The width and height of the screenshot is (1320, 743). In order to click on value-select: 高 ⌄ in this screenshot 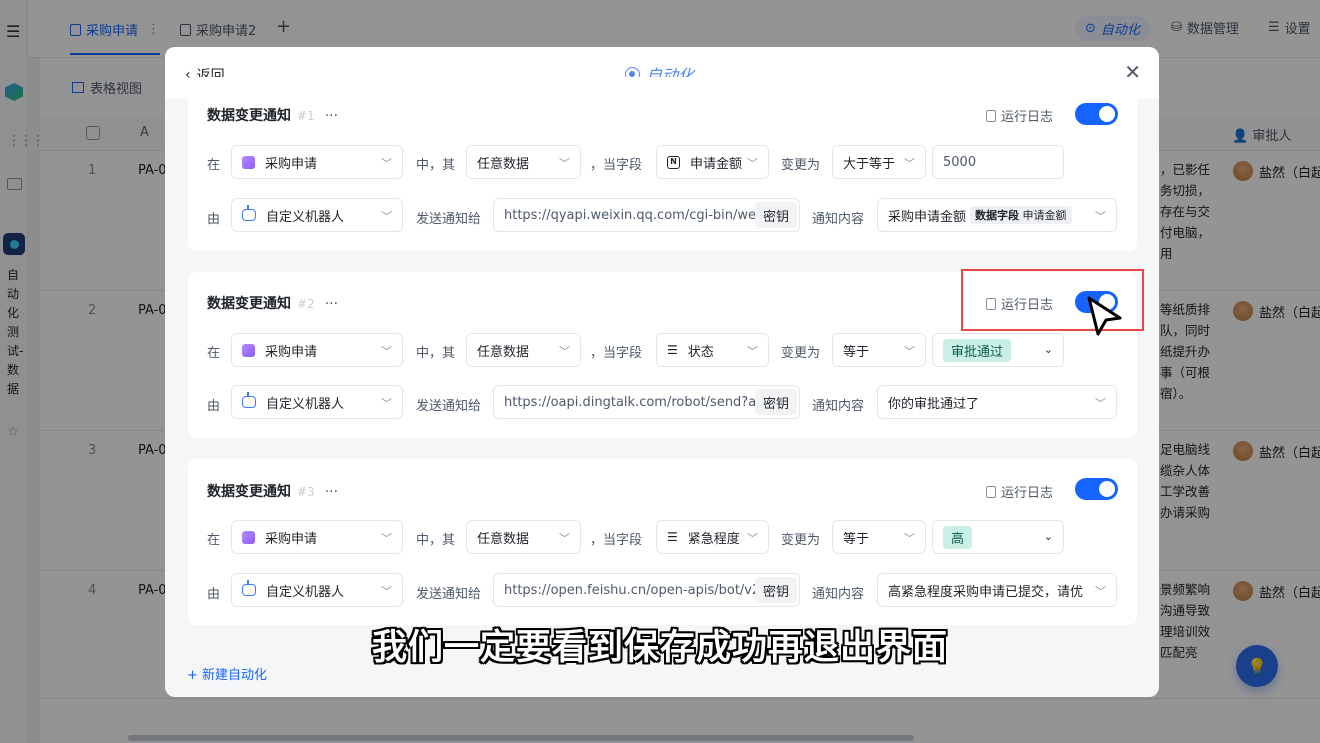, I will do `click(998, 537)`.